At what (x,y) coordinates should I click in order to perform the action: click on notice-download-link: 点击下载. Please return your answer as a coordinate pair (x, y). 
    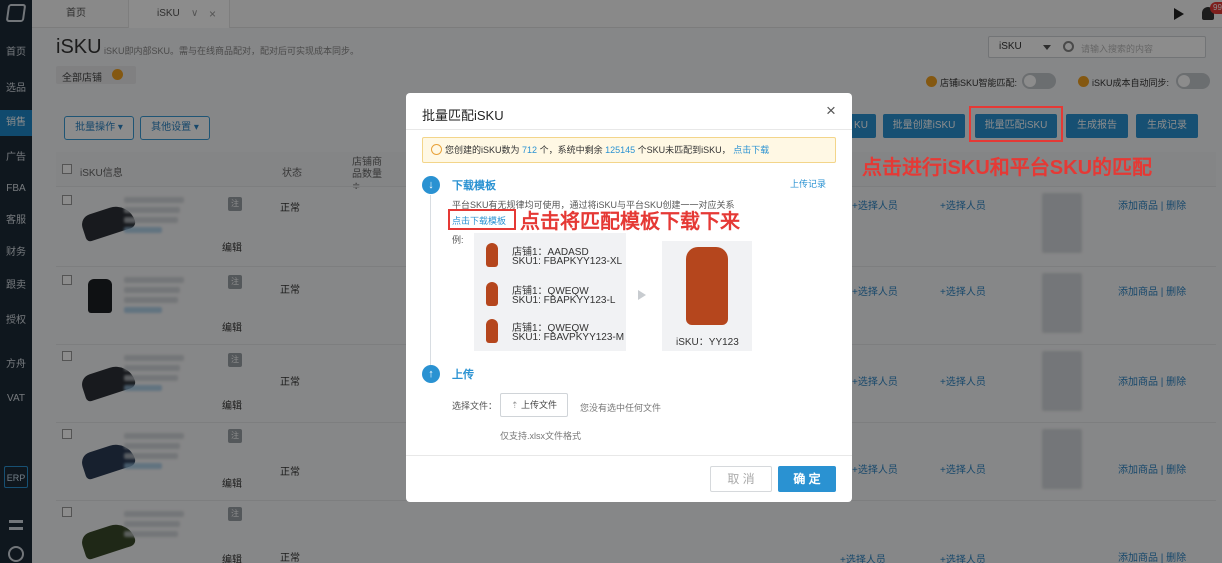
    Looking at the image, I should click on (751, 150).